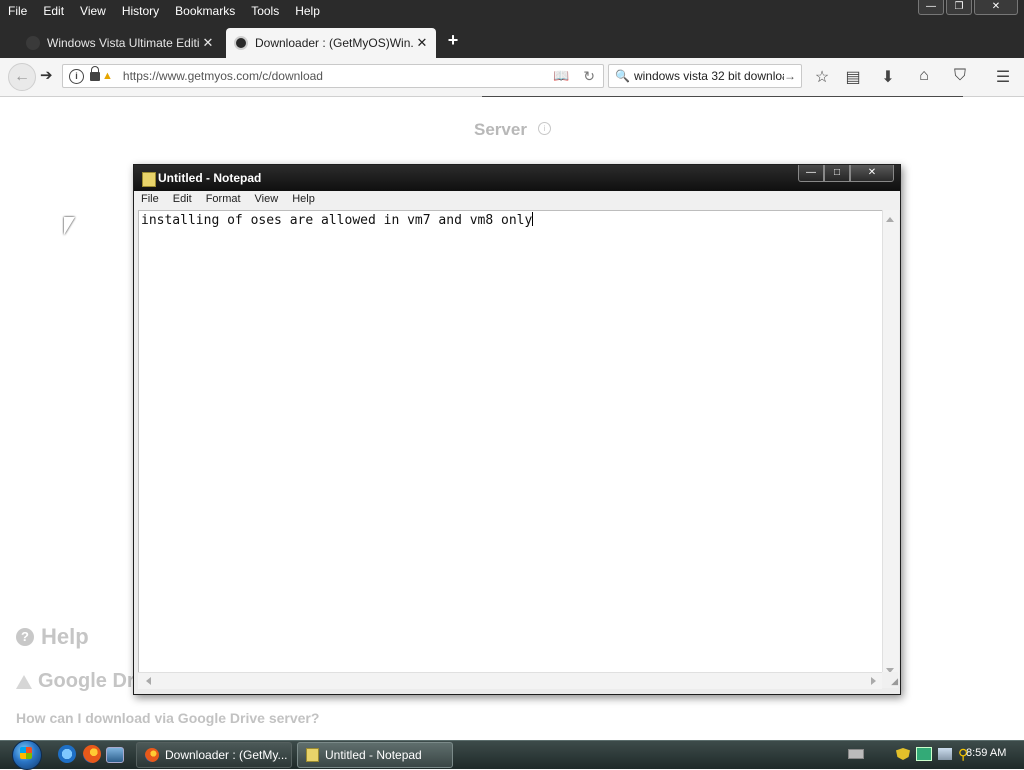 The image size is (1024, 770). Describe the element at coordinates (338, 76) in the screenshot. I see `url-text: https://www.getmyos.com/c/download` at that location.